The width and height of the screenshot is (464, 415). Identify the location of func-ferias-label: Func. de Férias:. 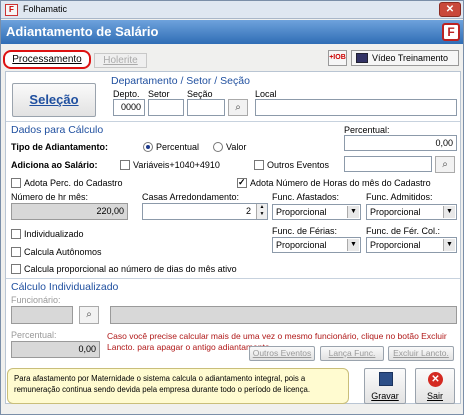
(305, 231).